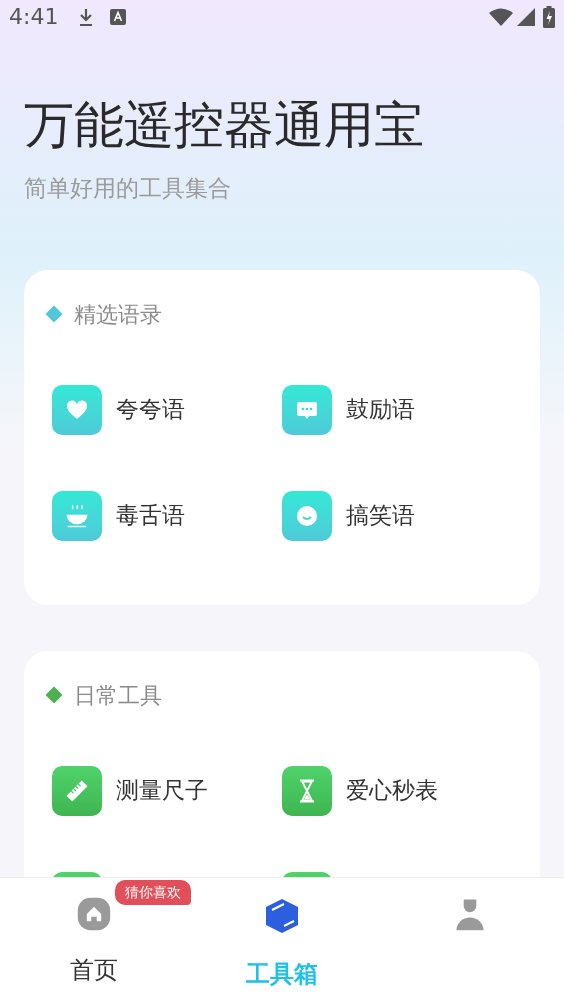 Image resolution: width=564 pixels, height=1004 pixels. What do you see at coordinates (128, 188) in the screenshot?
I see `app-subtitle: 简单好用的工具集合` at bounding box center [128, 188].